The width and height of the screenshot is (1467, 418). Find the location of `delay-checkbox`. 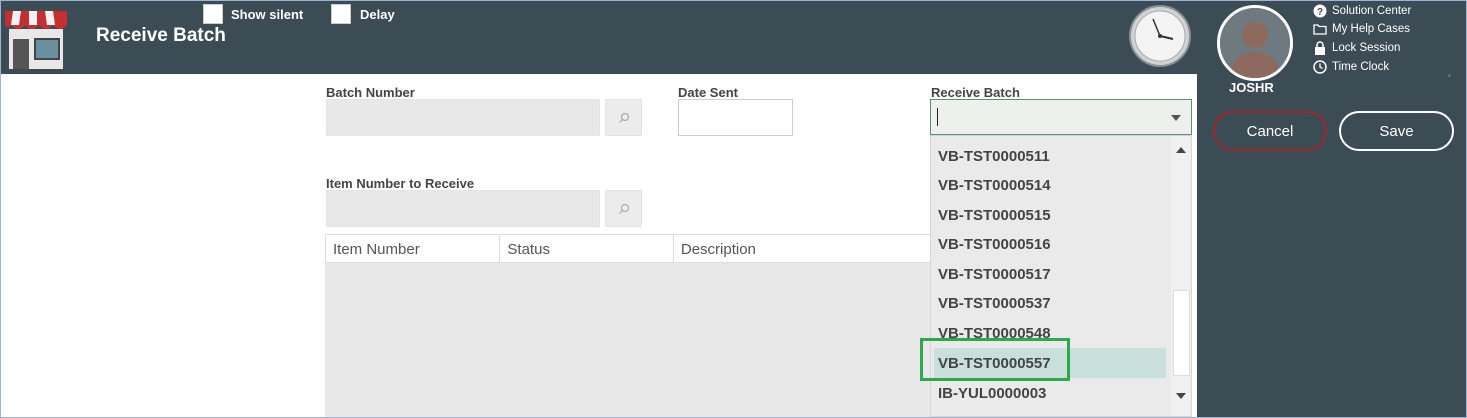

delay-checkbox is located at coordinates (341, 14).